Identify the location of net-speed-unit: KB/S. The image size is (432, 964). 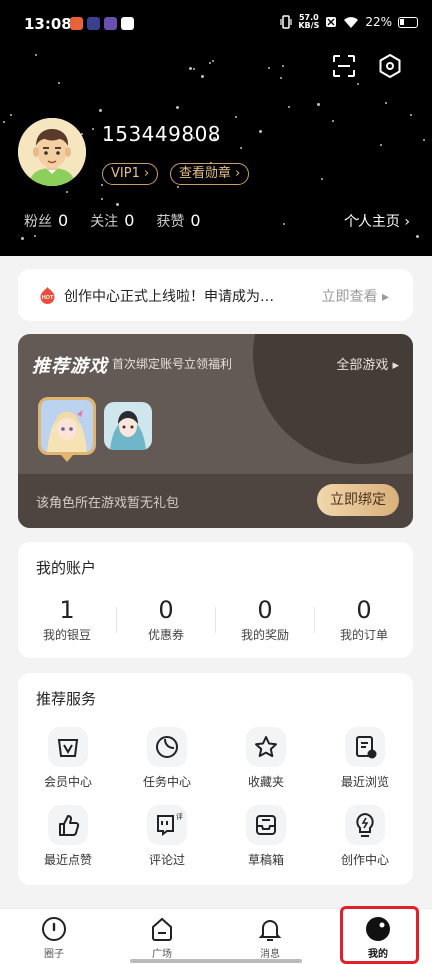
(309, 25).